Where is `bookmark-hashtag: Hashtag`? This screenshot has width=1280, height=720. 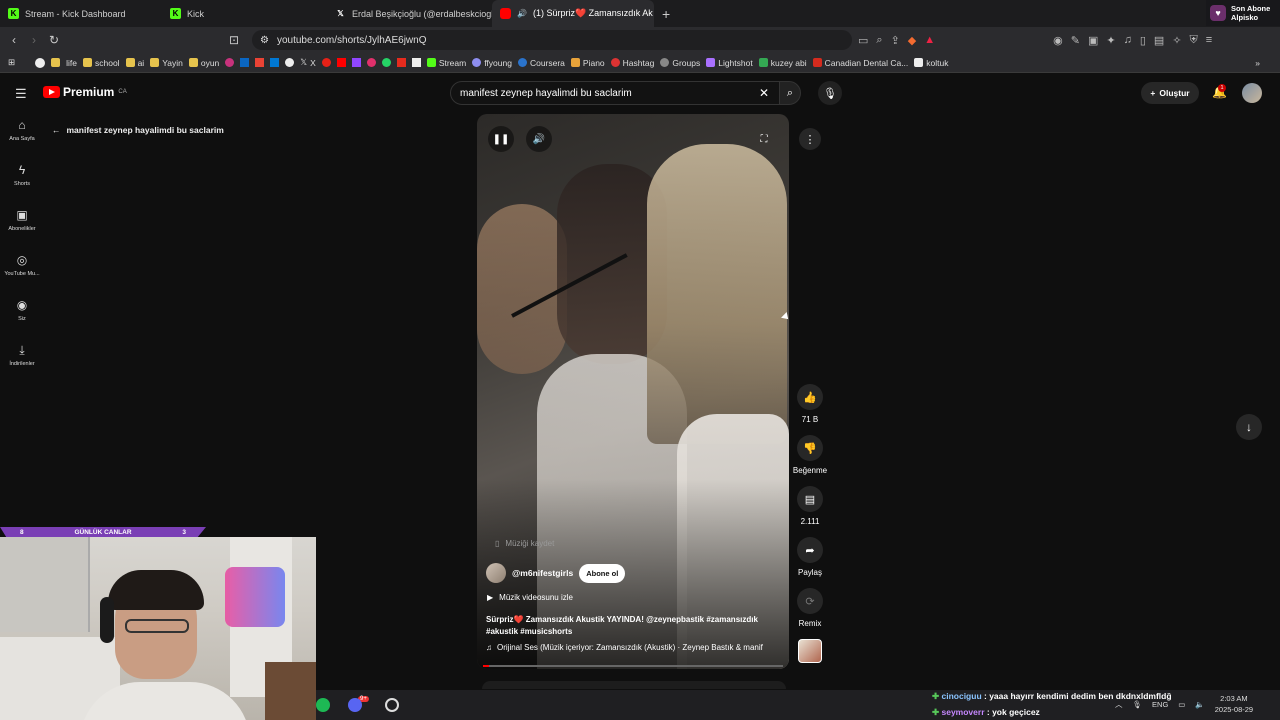 bookmark-hashtag: Hashtag is located at coordinates (632, 63).